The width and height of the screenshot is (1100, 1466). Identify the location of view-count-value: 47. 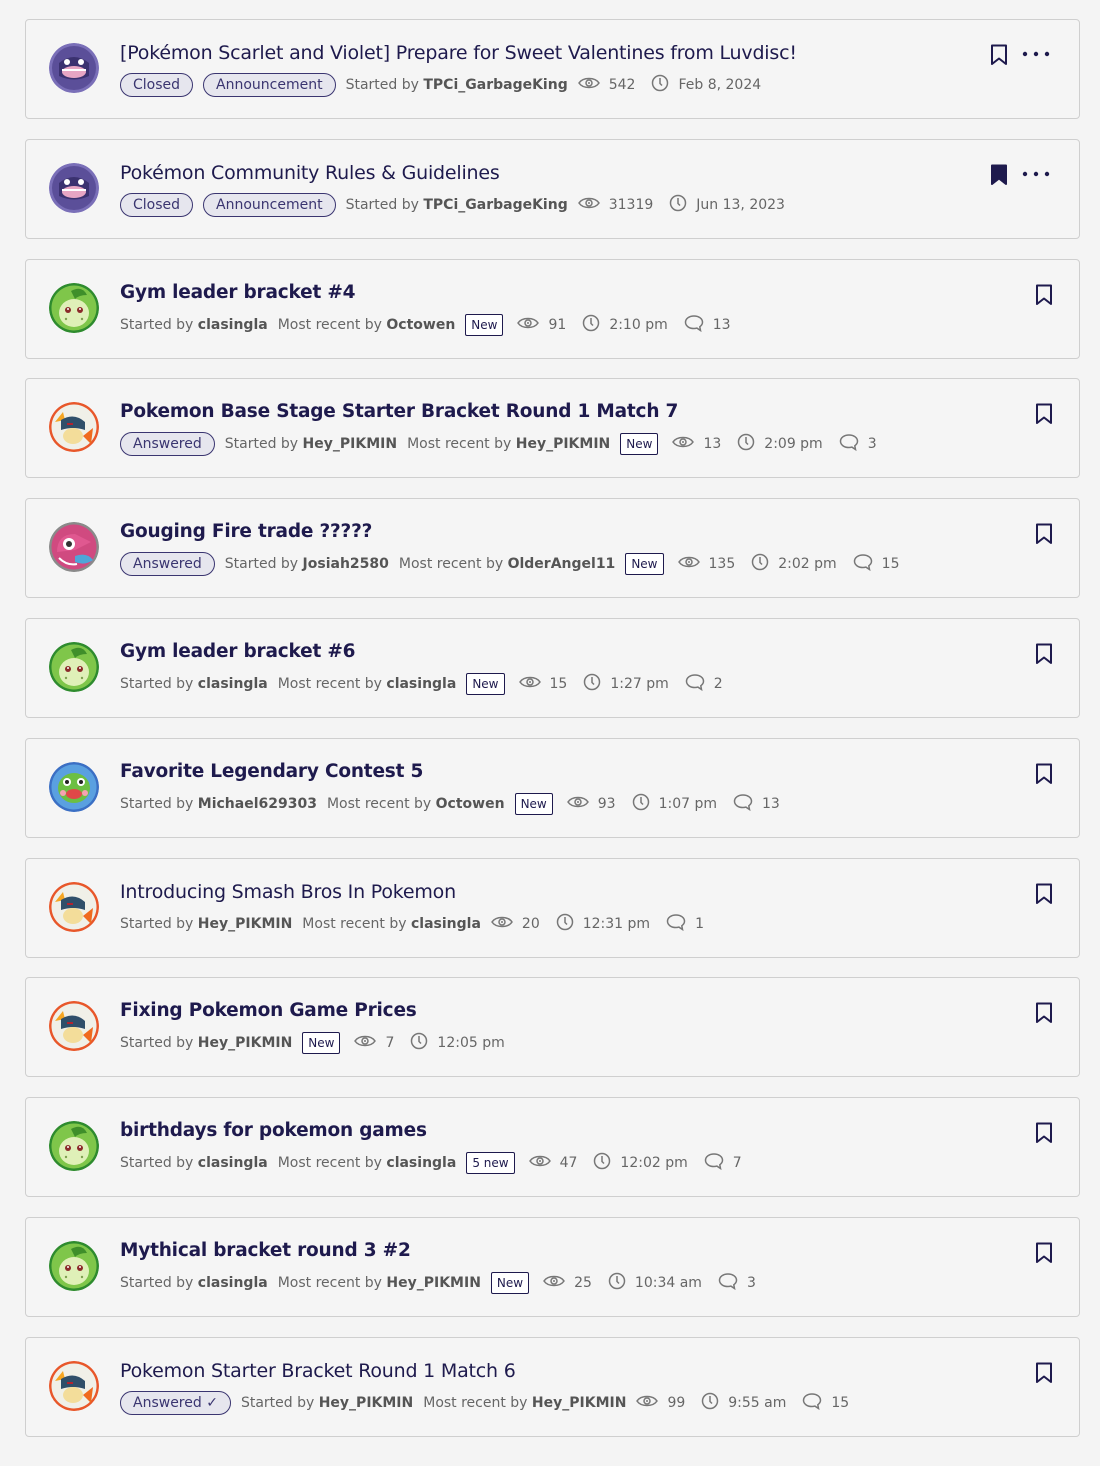
(568, 1163).